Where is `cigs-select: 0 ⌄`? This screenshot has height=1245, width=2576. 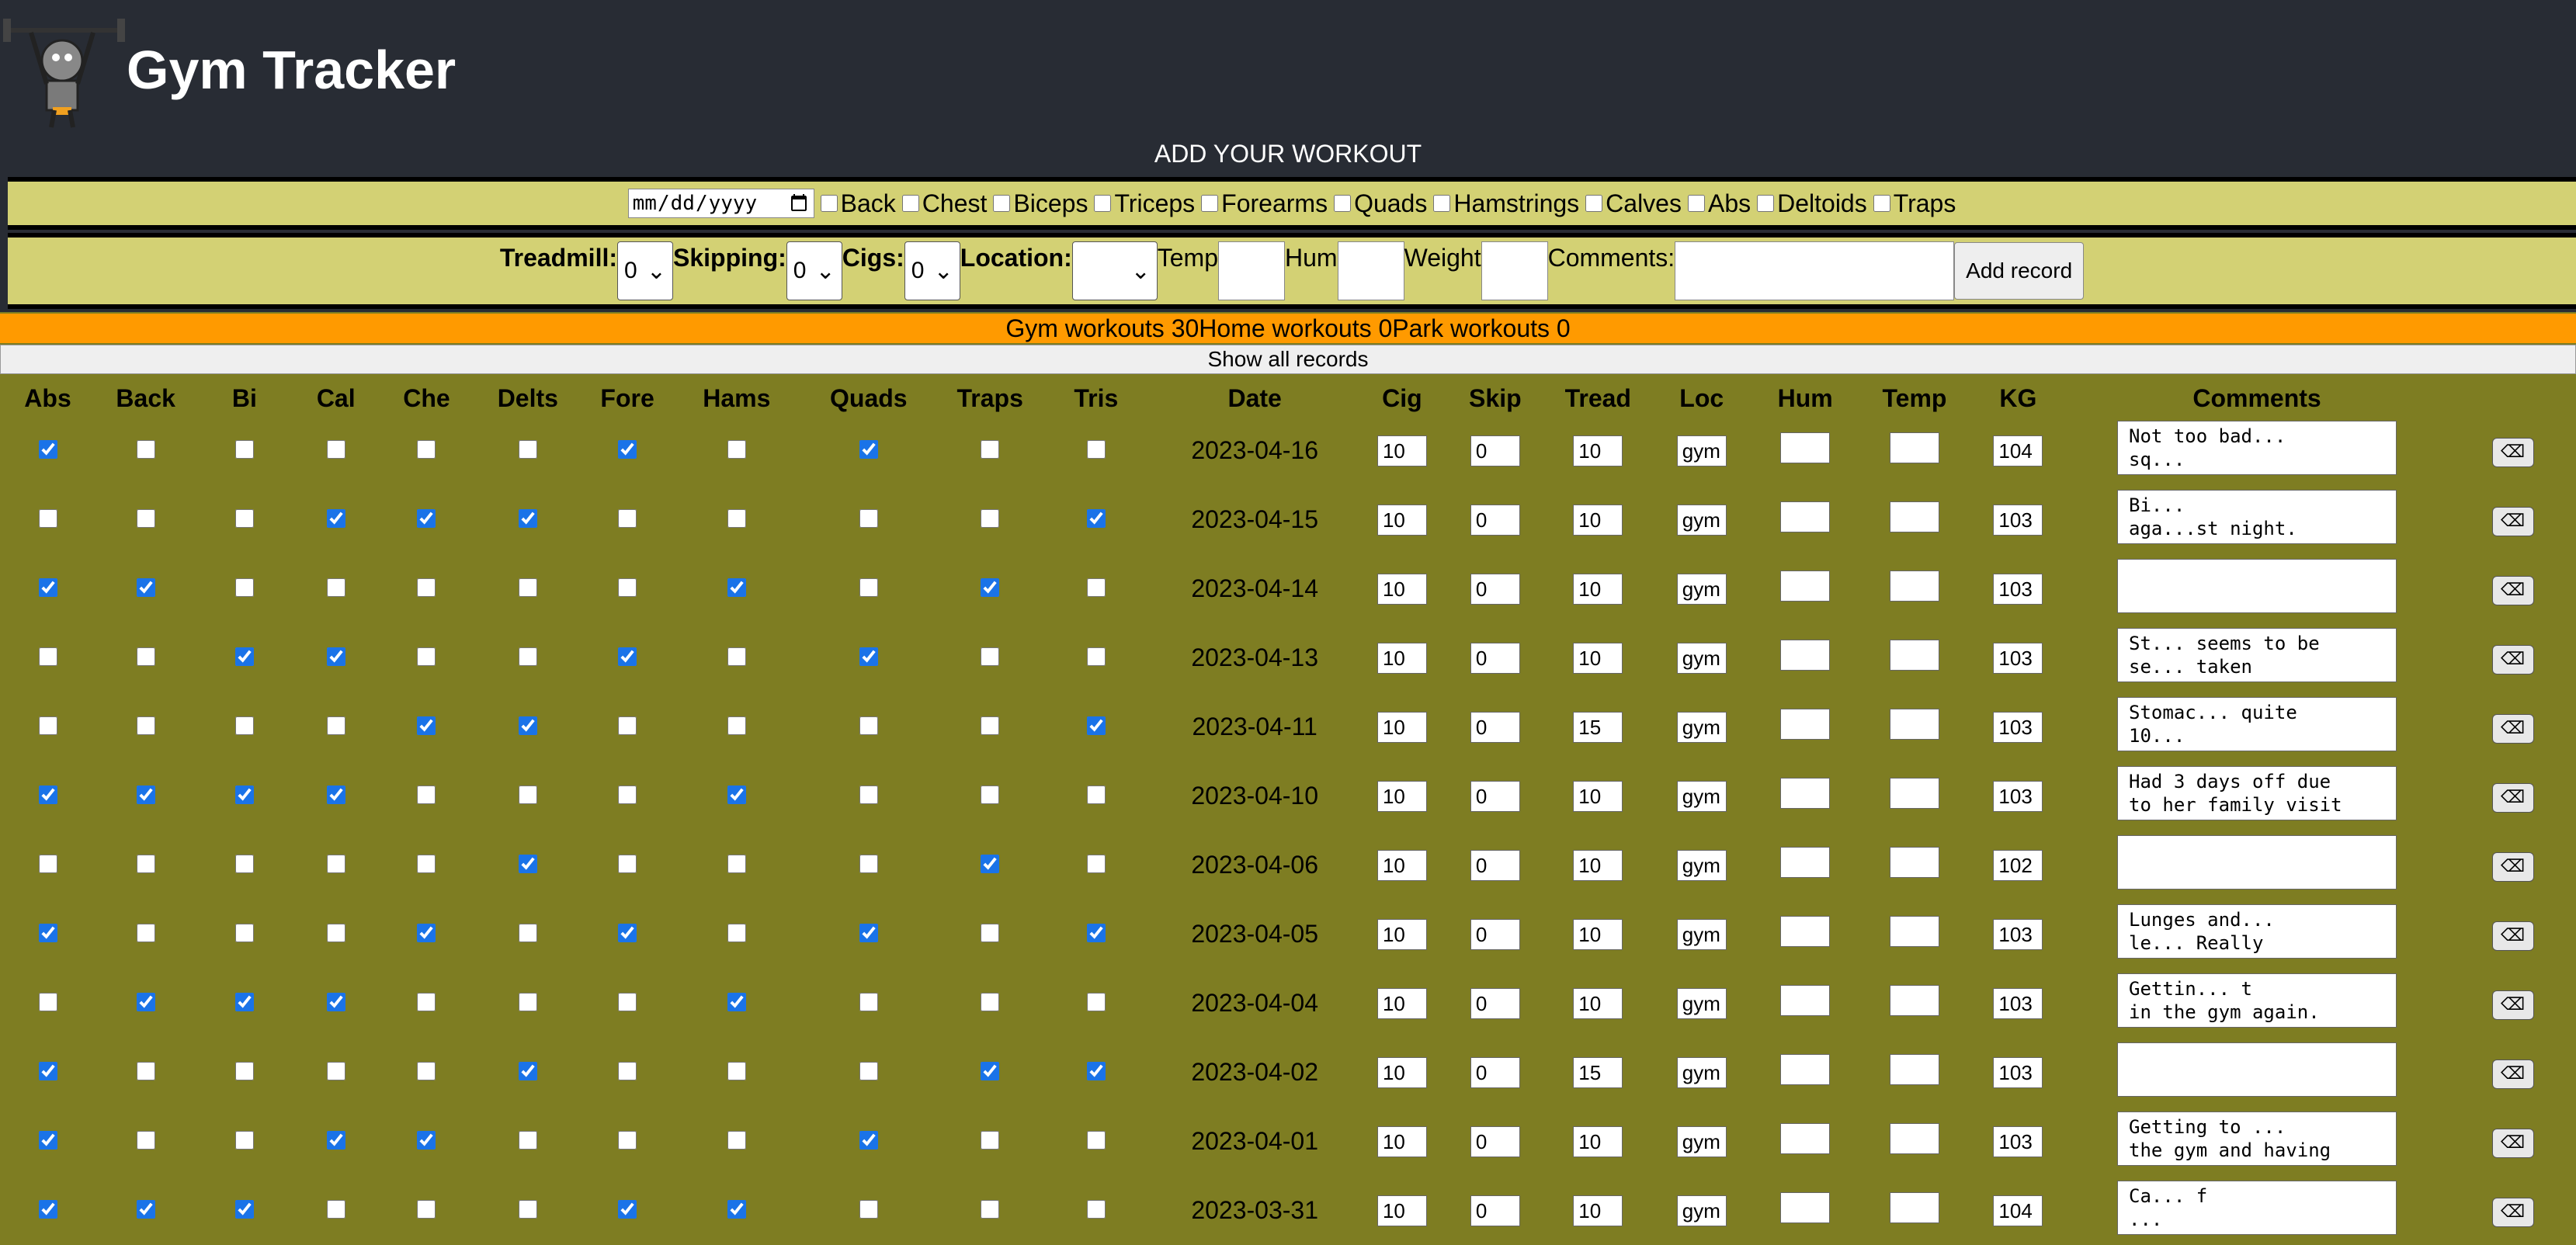
cigs-select: 0 ⌄ is located at coordinates (932, 270).